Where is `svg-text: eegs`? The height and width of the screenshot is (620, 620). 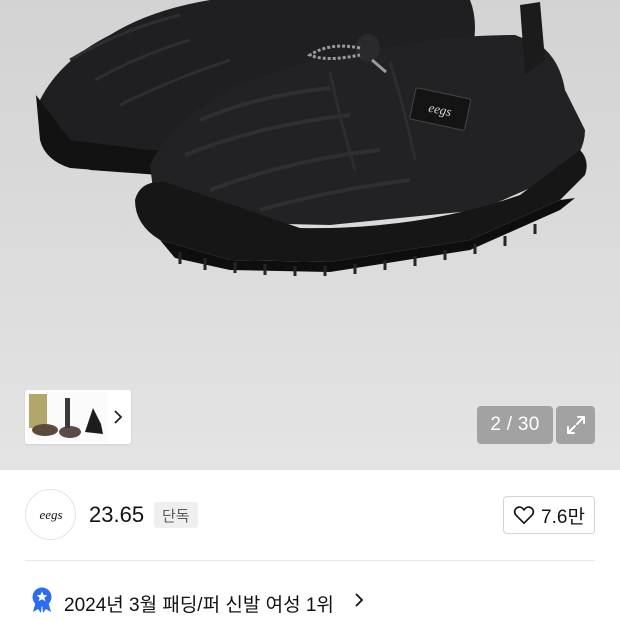
svg-text: eegs is located at coordinates (50, 514).